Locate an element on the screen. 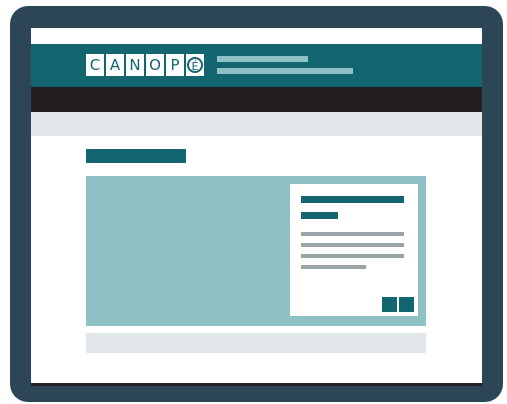 Image resolution: width=507 pixels, height=404 pixels. logo-letter-circled: É is located at coordinates (195, 65).